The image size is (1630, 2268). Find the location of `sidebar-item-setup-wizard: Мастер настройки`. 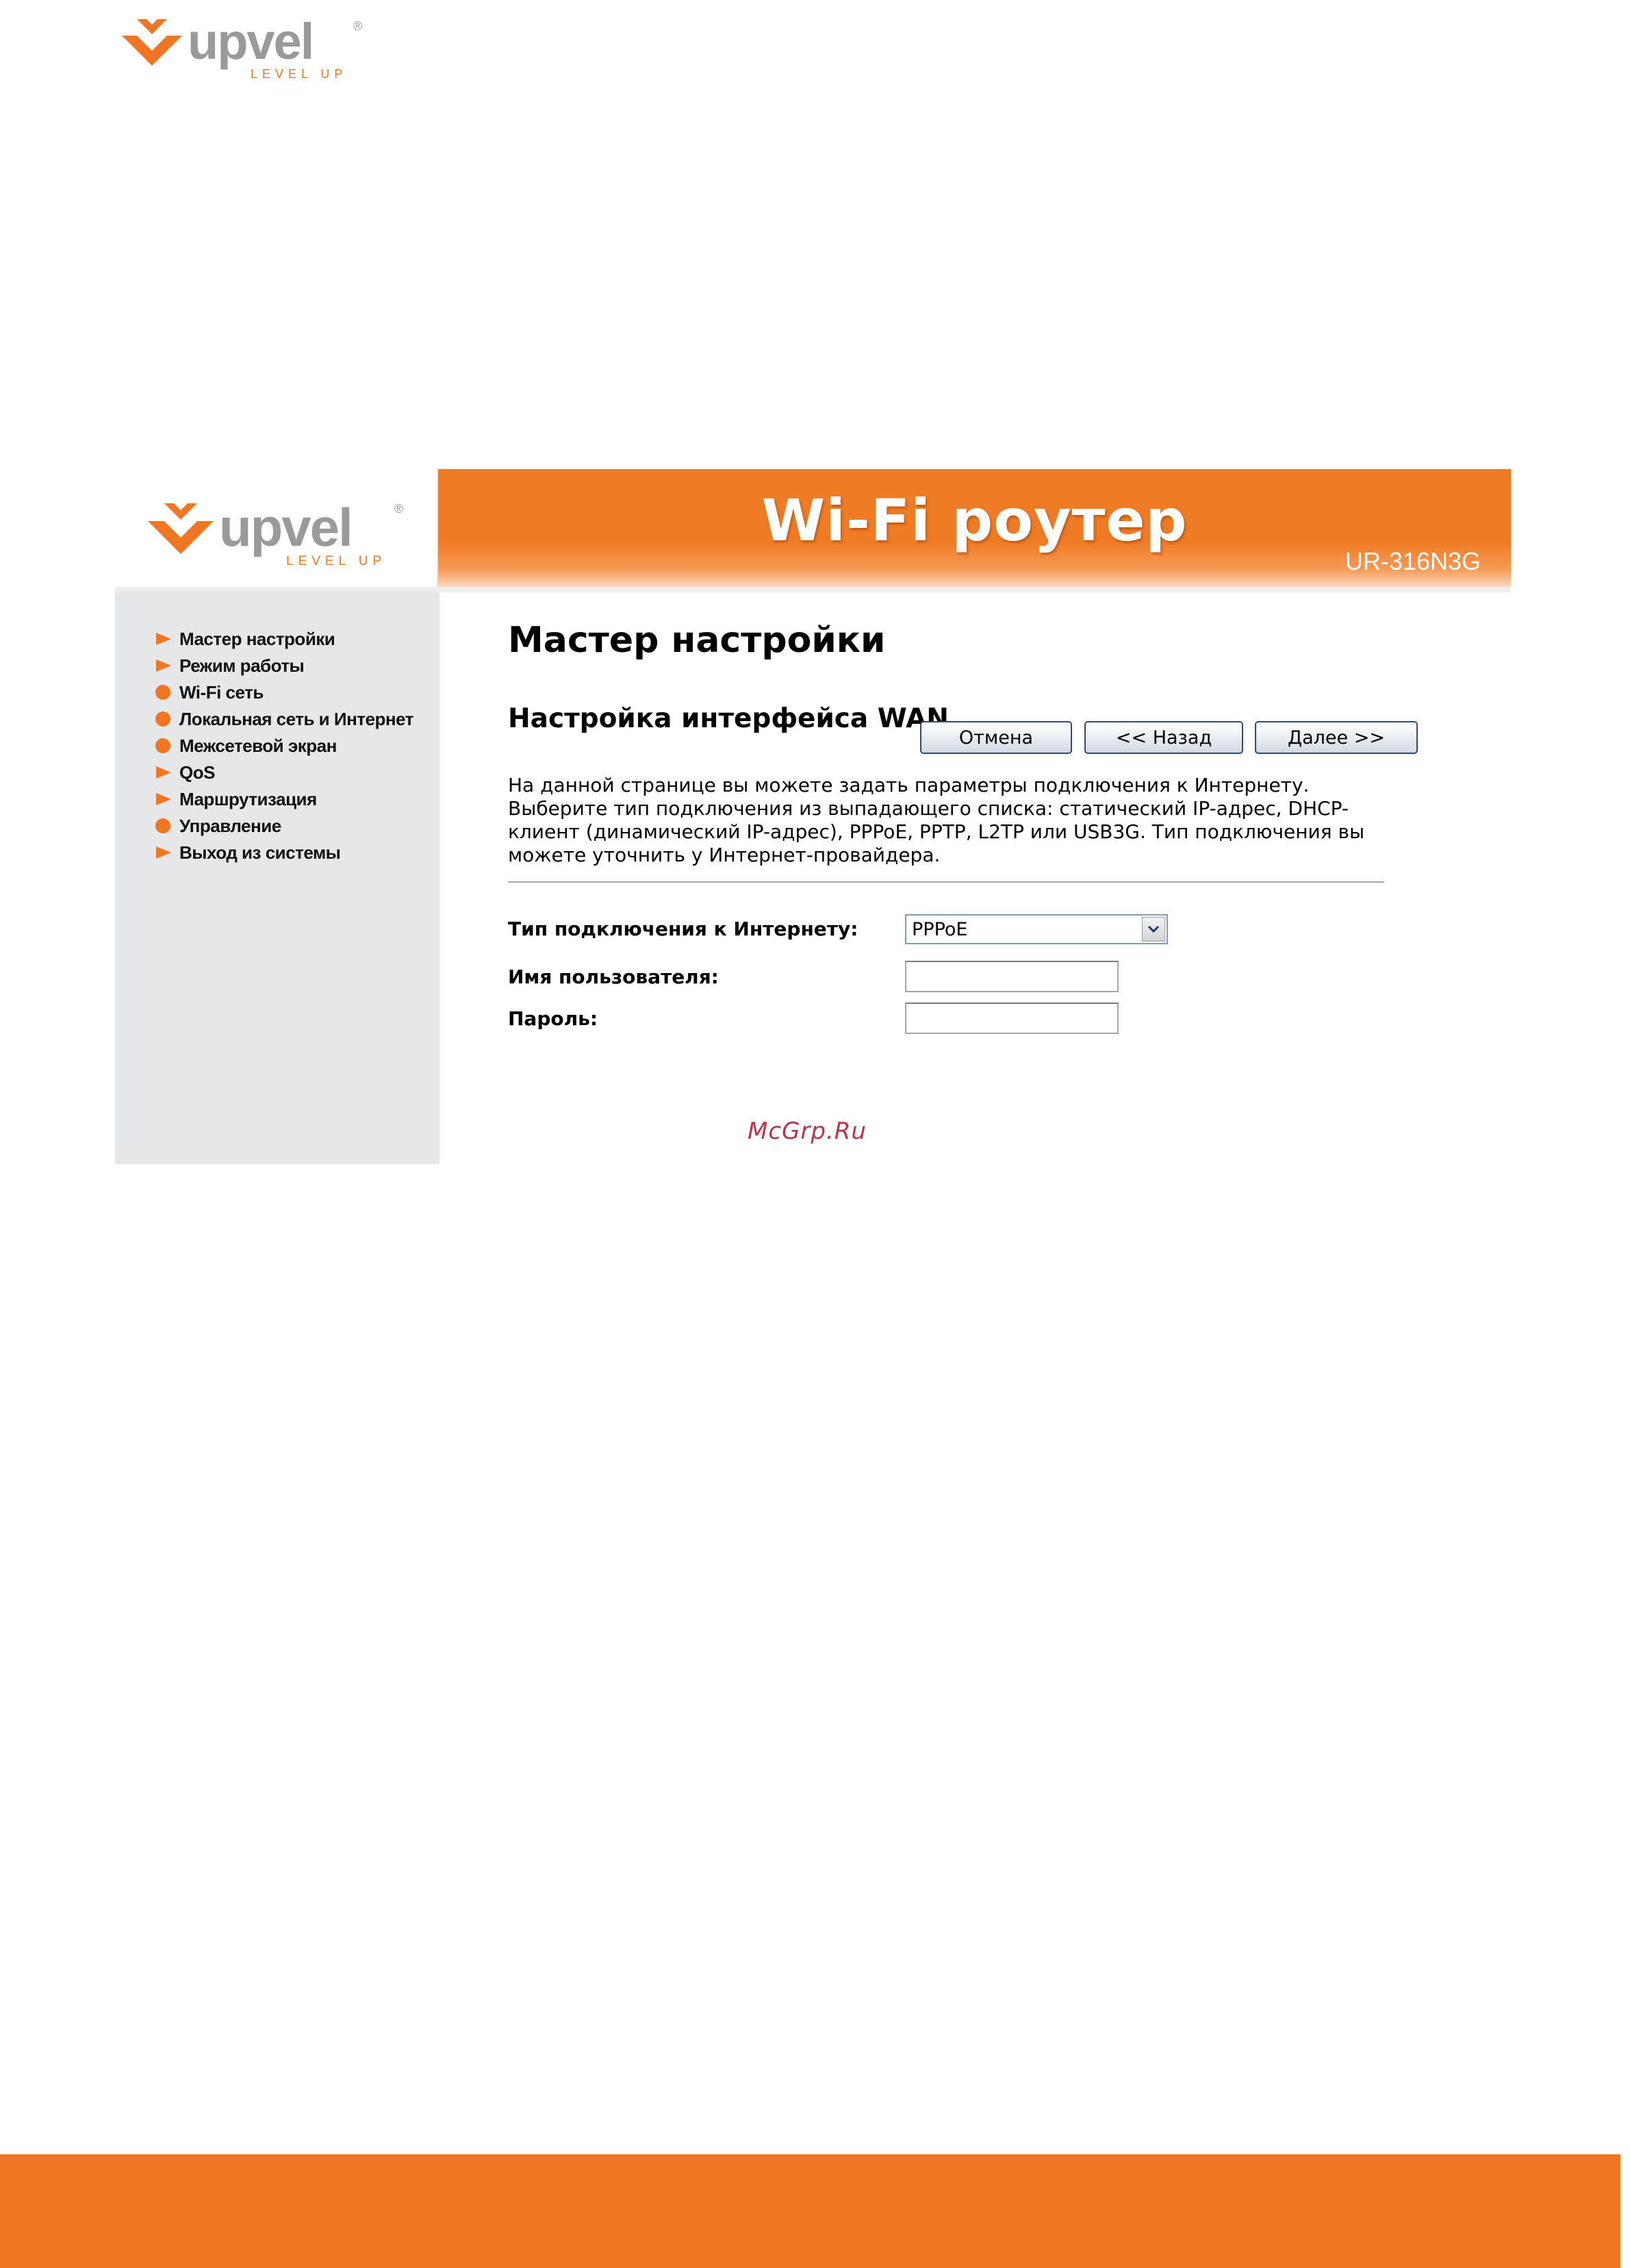

sidebar-item-setup-wizard: Мастер настройки is located at coordinates (245, 639).